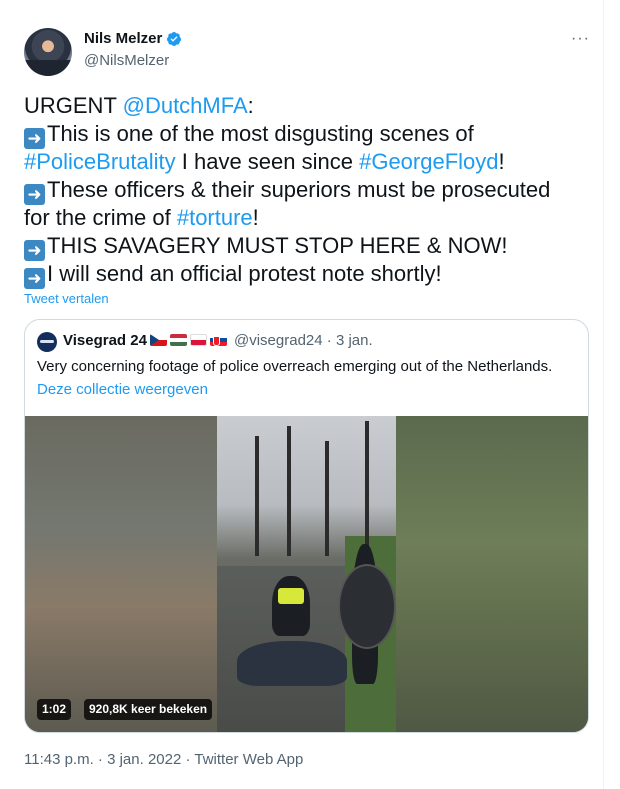 The height and width of the screenshot is (789, 620). What do you see at coordinates (66, 298) in the screenshot?
I see `translate-tweet-link: Tweet vertalen` at bounding box center [66, 298].